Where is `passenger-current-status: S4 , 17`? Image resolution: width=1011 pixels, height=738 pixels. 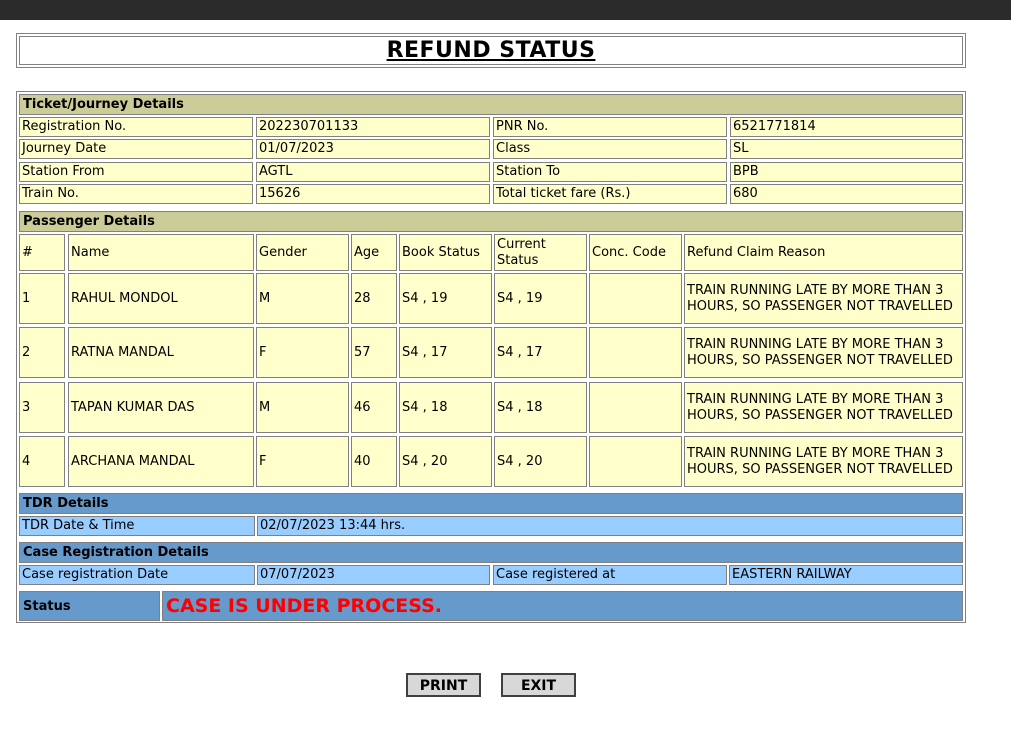 passenger-current-status: S4 , 17 is located at coordinates (540, 352).